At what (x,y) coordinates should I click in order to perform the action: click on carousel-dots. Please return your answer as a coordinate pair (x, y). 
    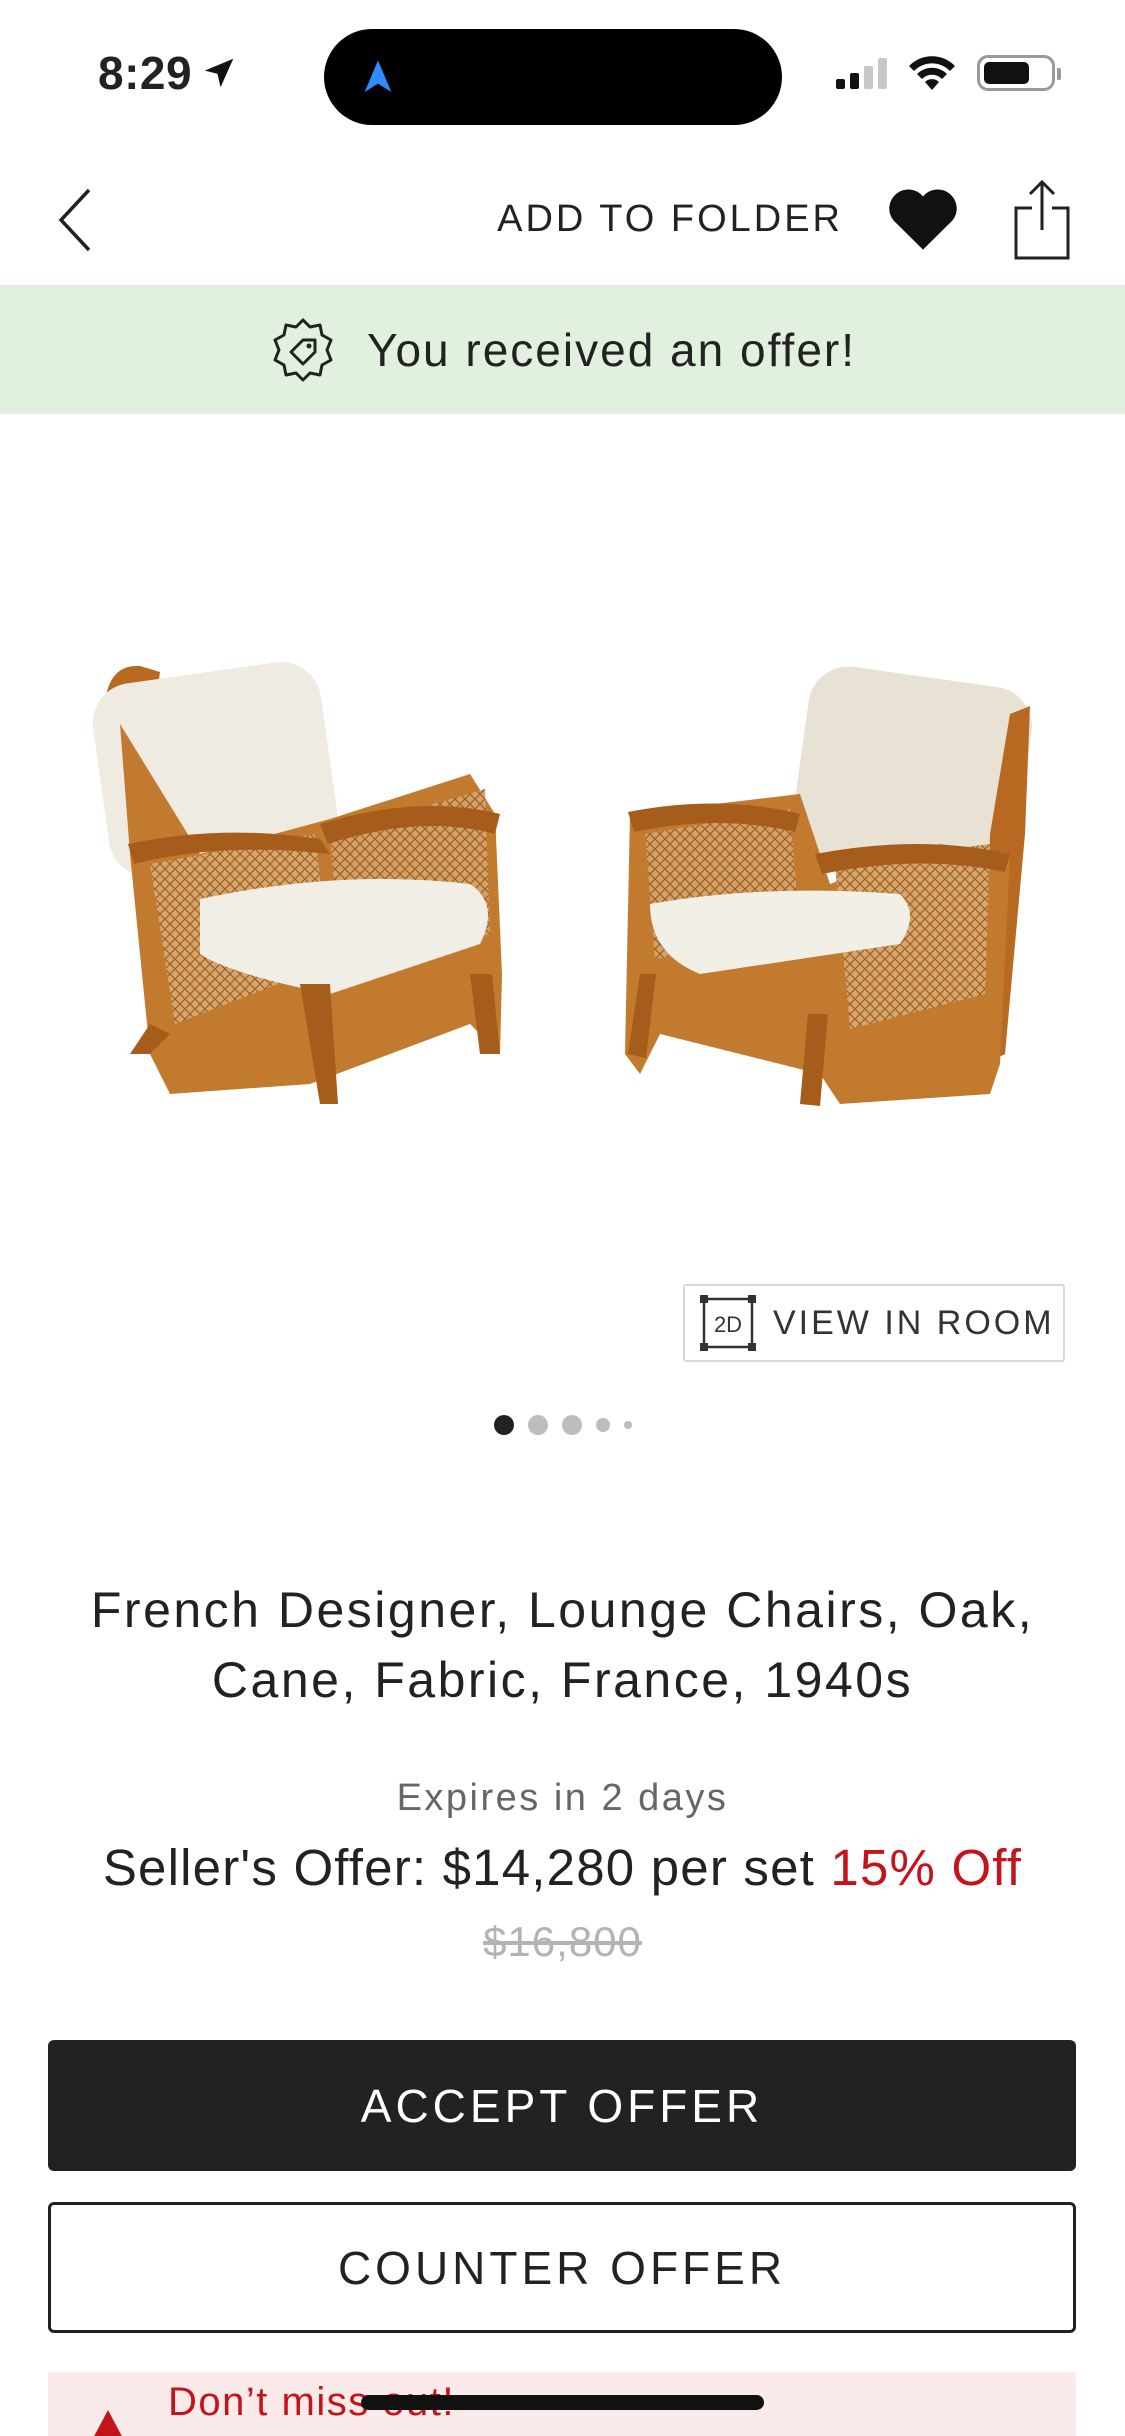
    Looking at the image, I should click on (562, 1425).